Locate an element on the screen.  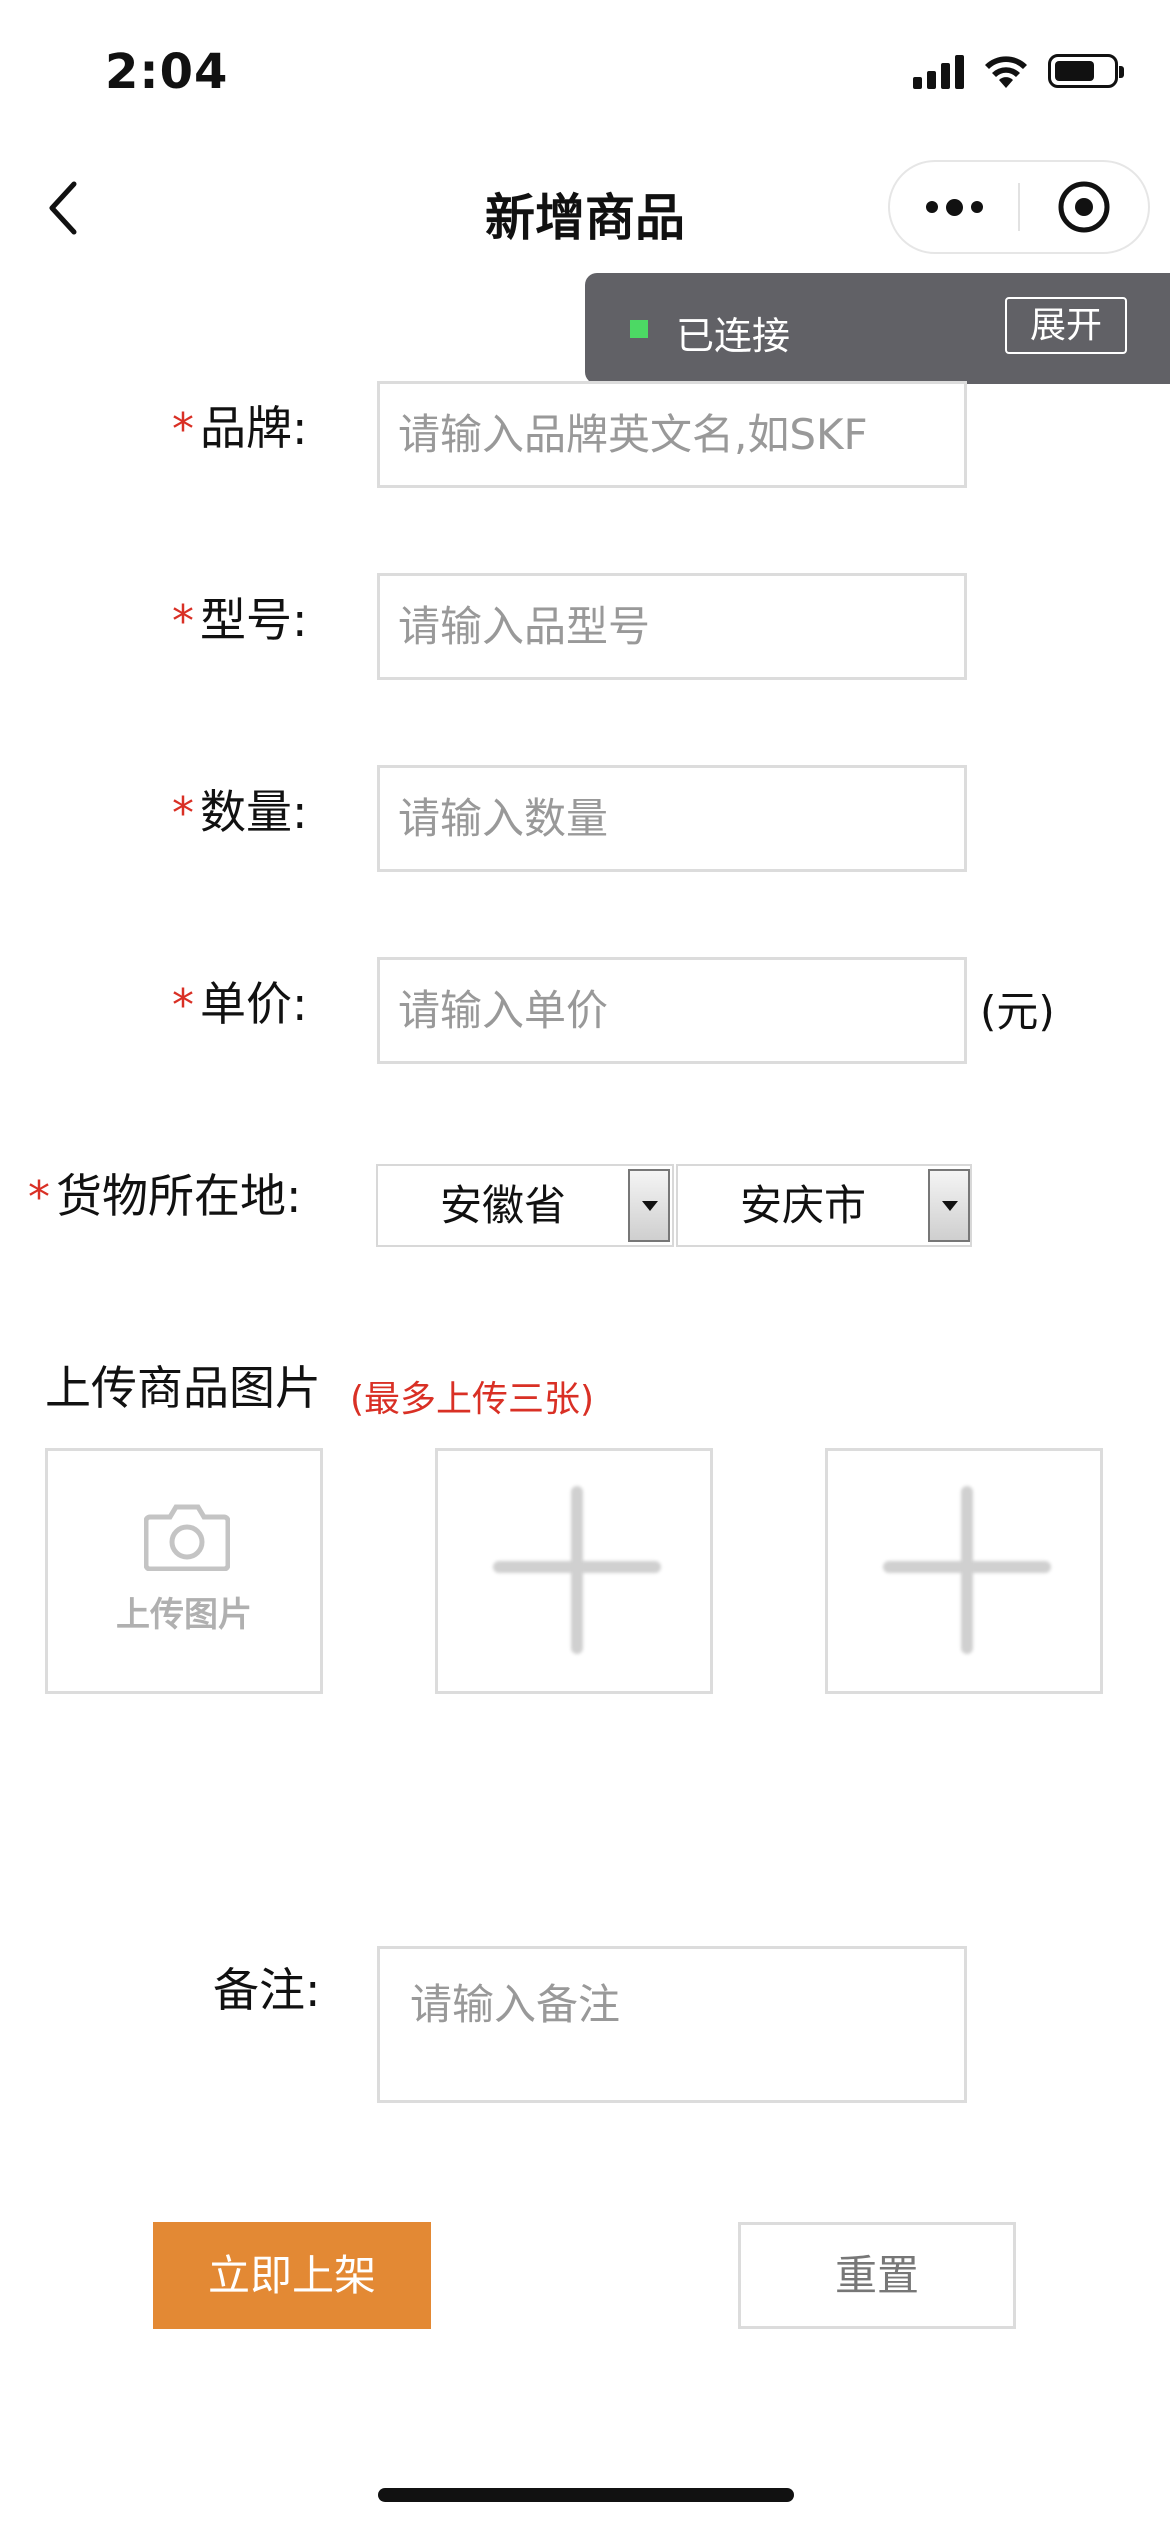
status-icons is located at coordinates (1018, 71).